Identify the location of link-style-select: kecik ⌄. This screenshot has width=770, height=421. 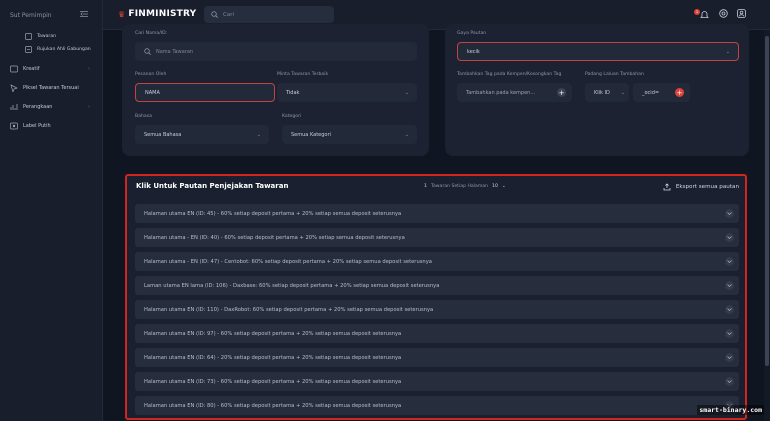
(598, 51).